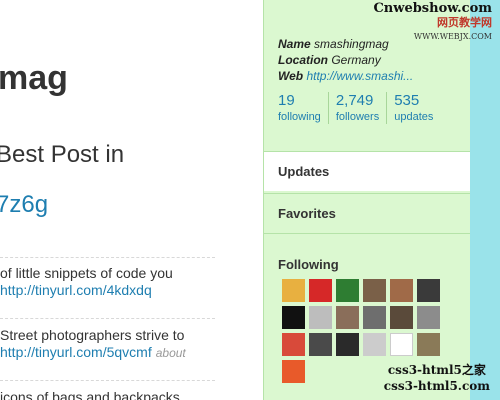 This screenshot has width=500, height=400. What do you see at coordinates (367, 213) in the screenshot?
I see `sidebar-item-favorites: Favorites` at bounding box center [367, 213].